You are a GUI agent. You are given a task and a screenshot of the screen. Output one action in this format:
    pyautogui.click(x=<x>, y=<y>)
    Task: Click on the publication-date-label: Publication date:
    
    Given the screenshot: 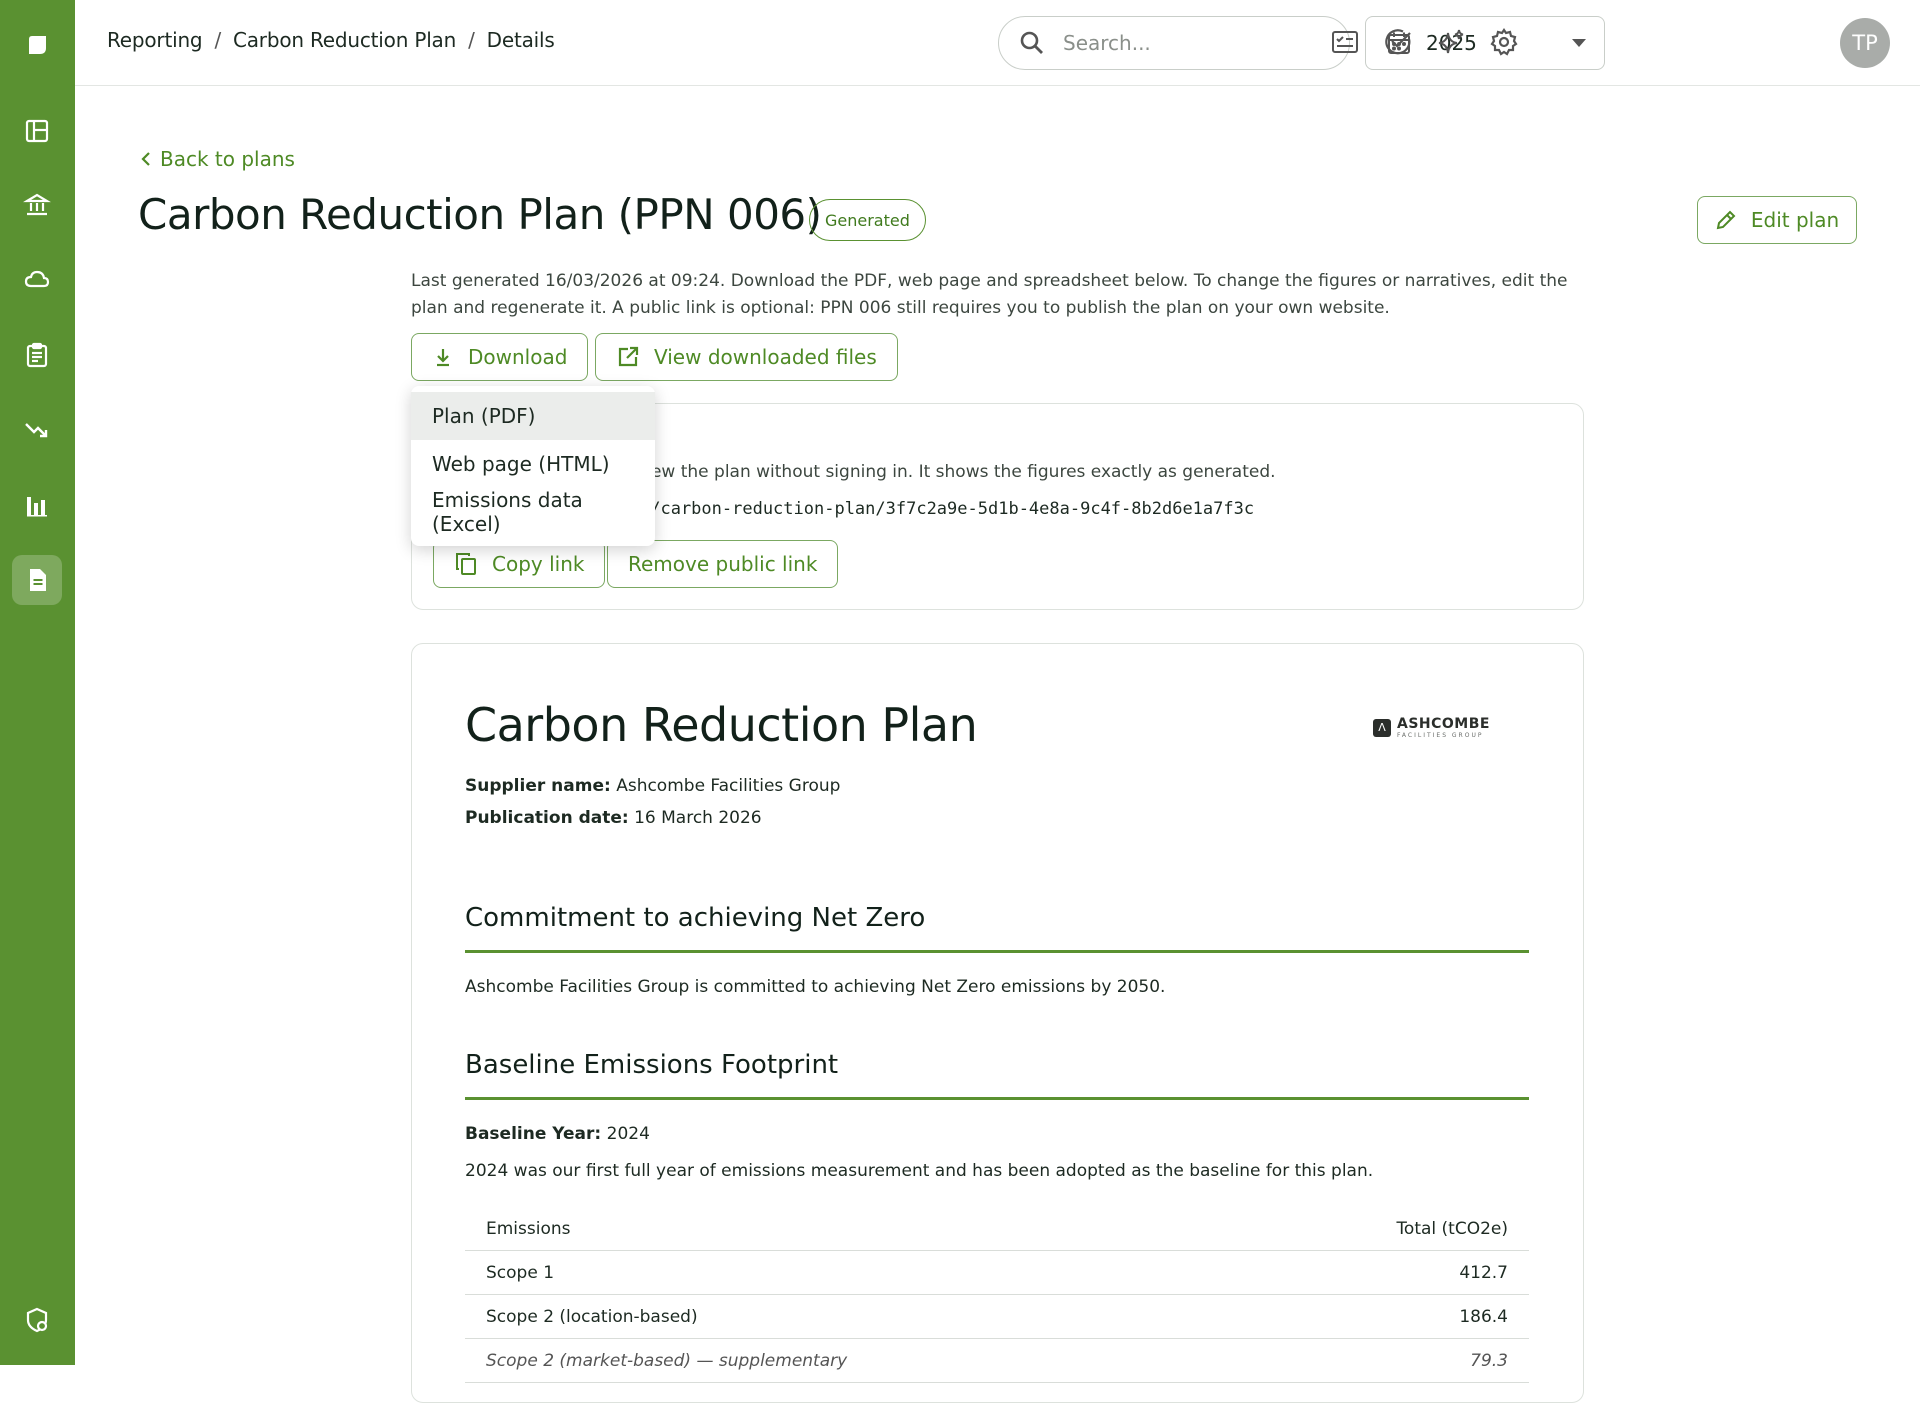 What is the action you would take?
    pyautogui.click(x=547, y=818)
    